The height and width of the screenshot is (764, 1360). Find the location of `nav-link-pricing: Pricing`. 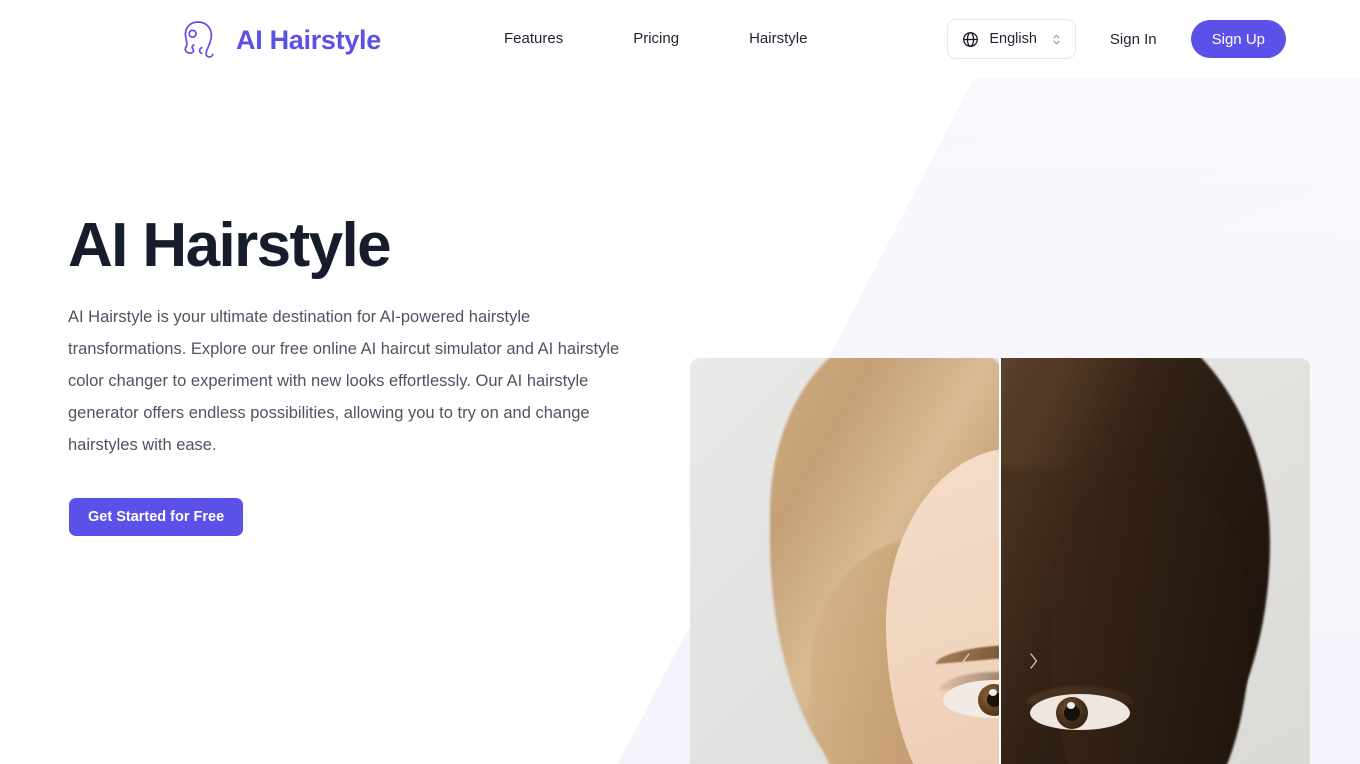

nav-link-pricing: Pricing is located at coordinates (656, 39).